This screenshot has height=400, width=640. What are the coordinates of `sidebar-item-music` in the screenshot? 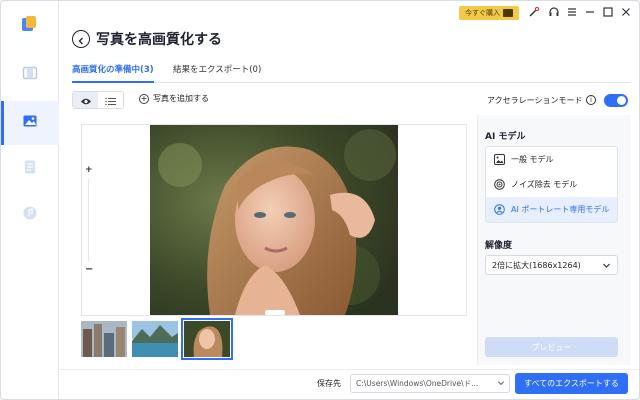 It's located at (30, 215).